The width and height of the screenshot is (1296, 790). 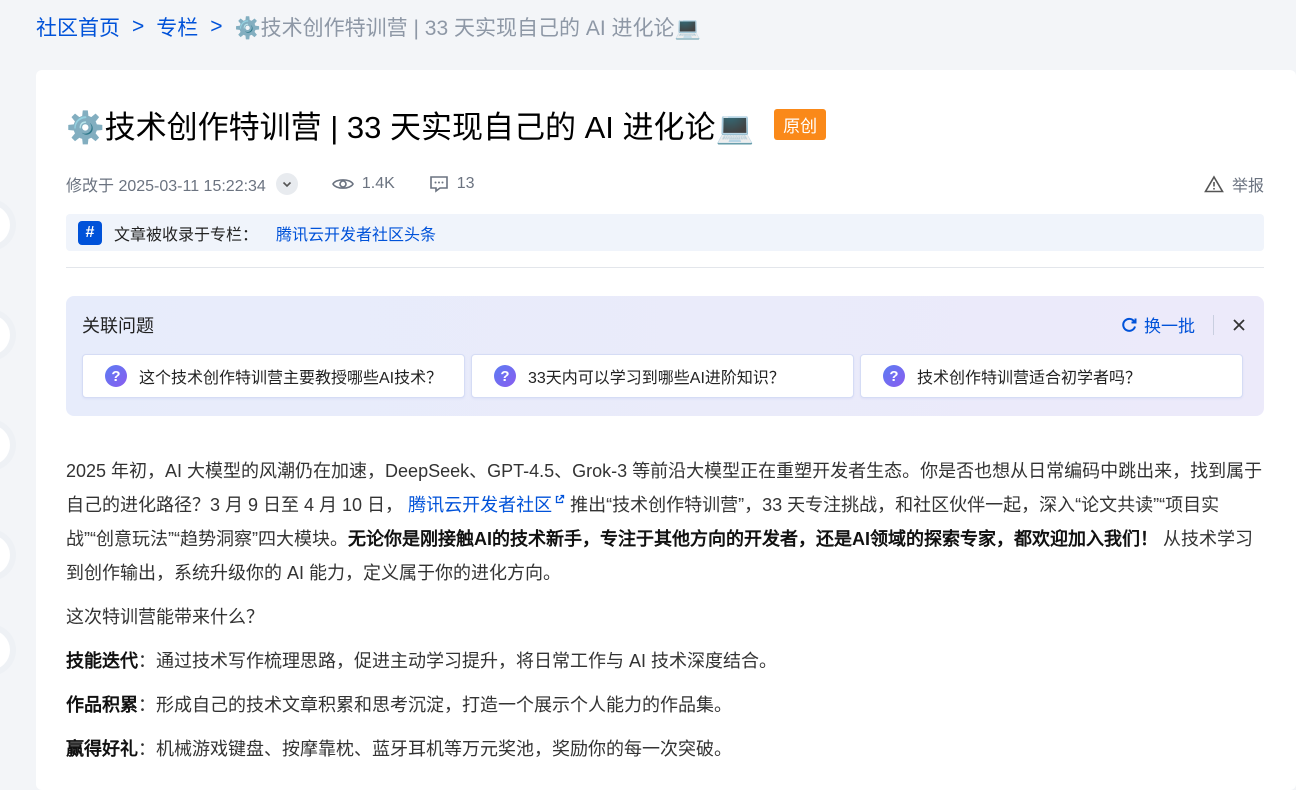 I want to click on breadcrumb-column: 专栏, so click(x=177, y=27).